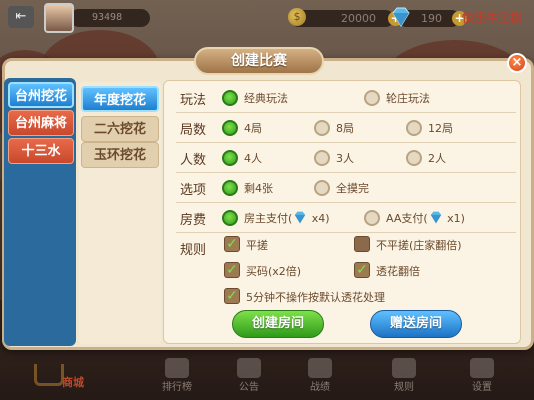  What do you see at coordinates (431, 18) in the screenshot?
I see `gem-count: 190` at bounding box center [431, 18].